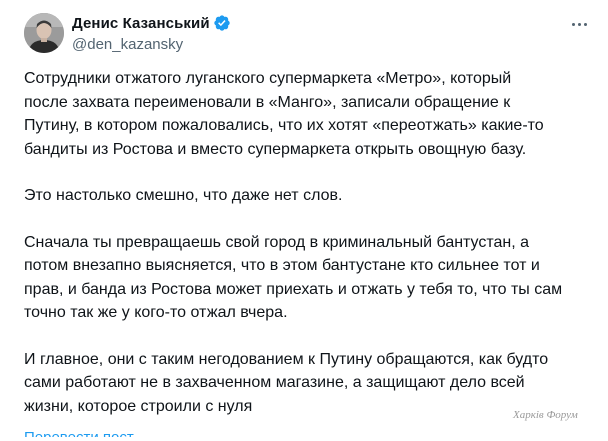 The width and height of the screenshot is (608, 441). What do you see at coordinates (545, 415) in the screenshot?
I see `forum-watermark: Харків Форум` at bounding box center [545, 415].